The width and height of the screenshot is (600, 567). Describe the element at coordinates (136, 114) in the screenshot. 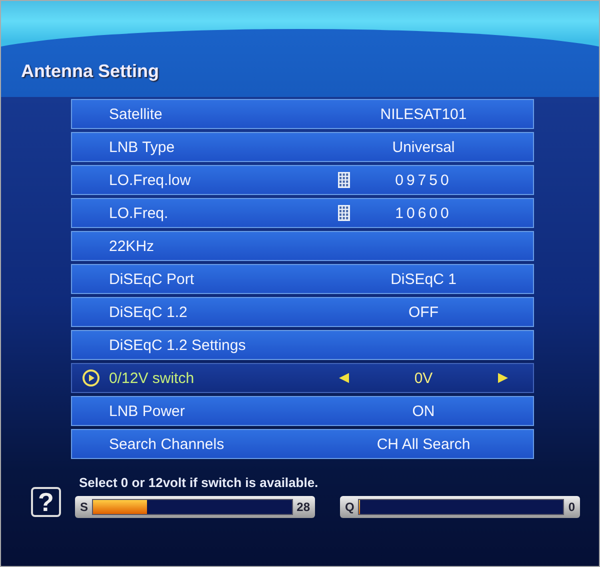

I see `setting-label: Satellite` at that location.